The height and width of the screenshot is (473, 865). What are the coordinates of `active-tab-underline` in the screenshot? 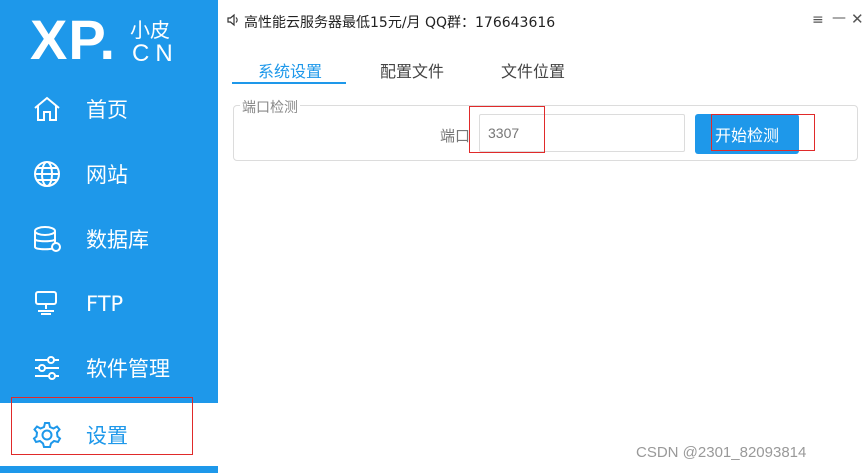 It's located at (289, 83).